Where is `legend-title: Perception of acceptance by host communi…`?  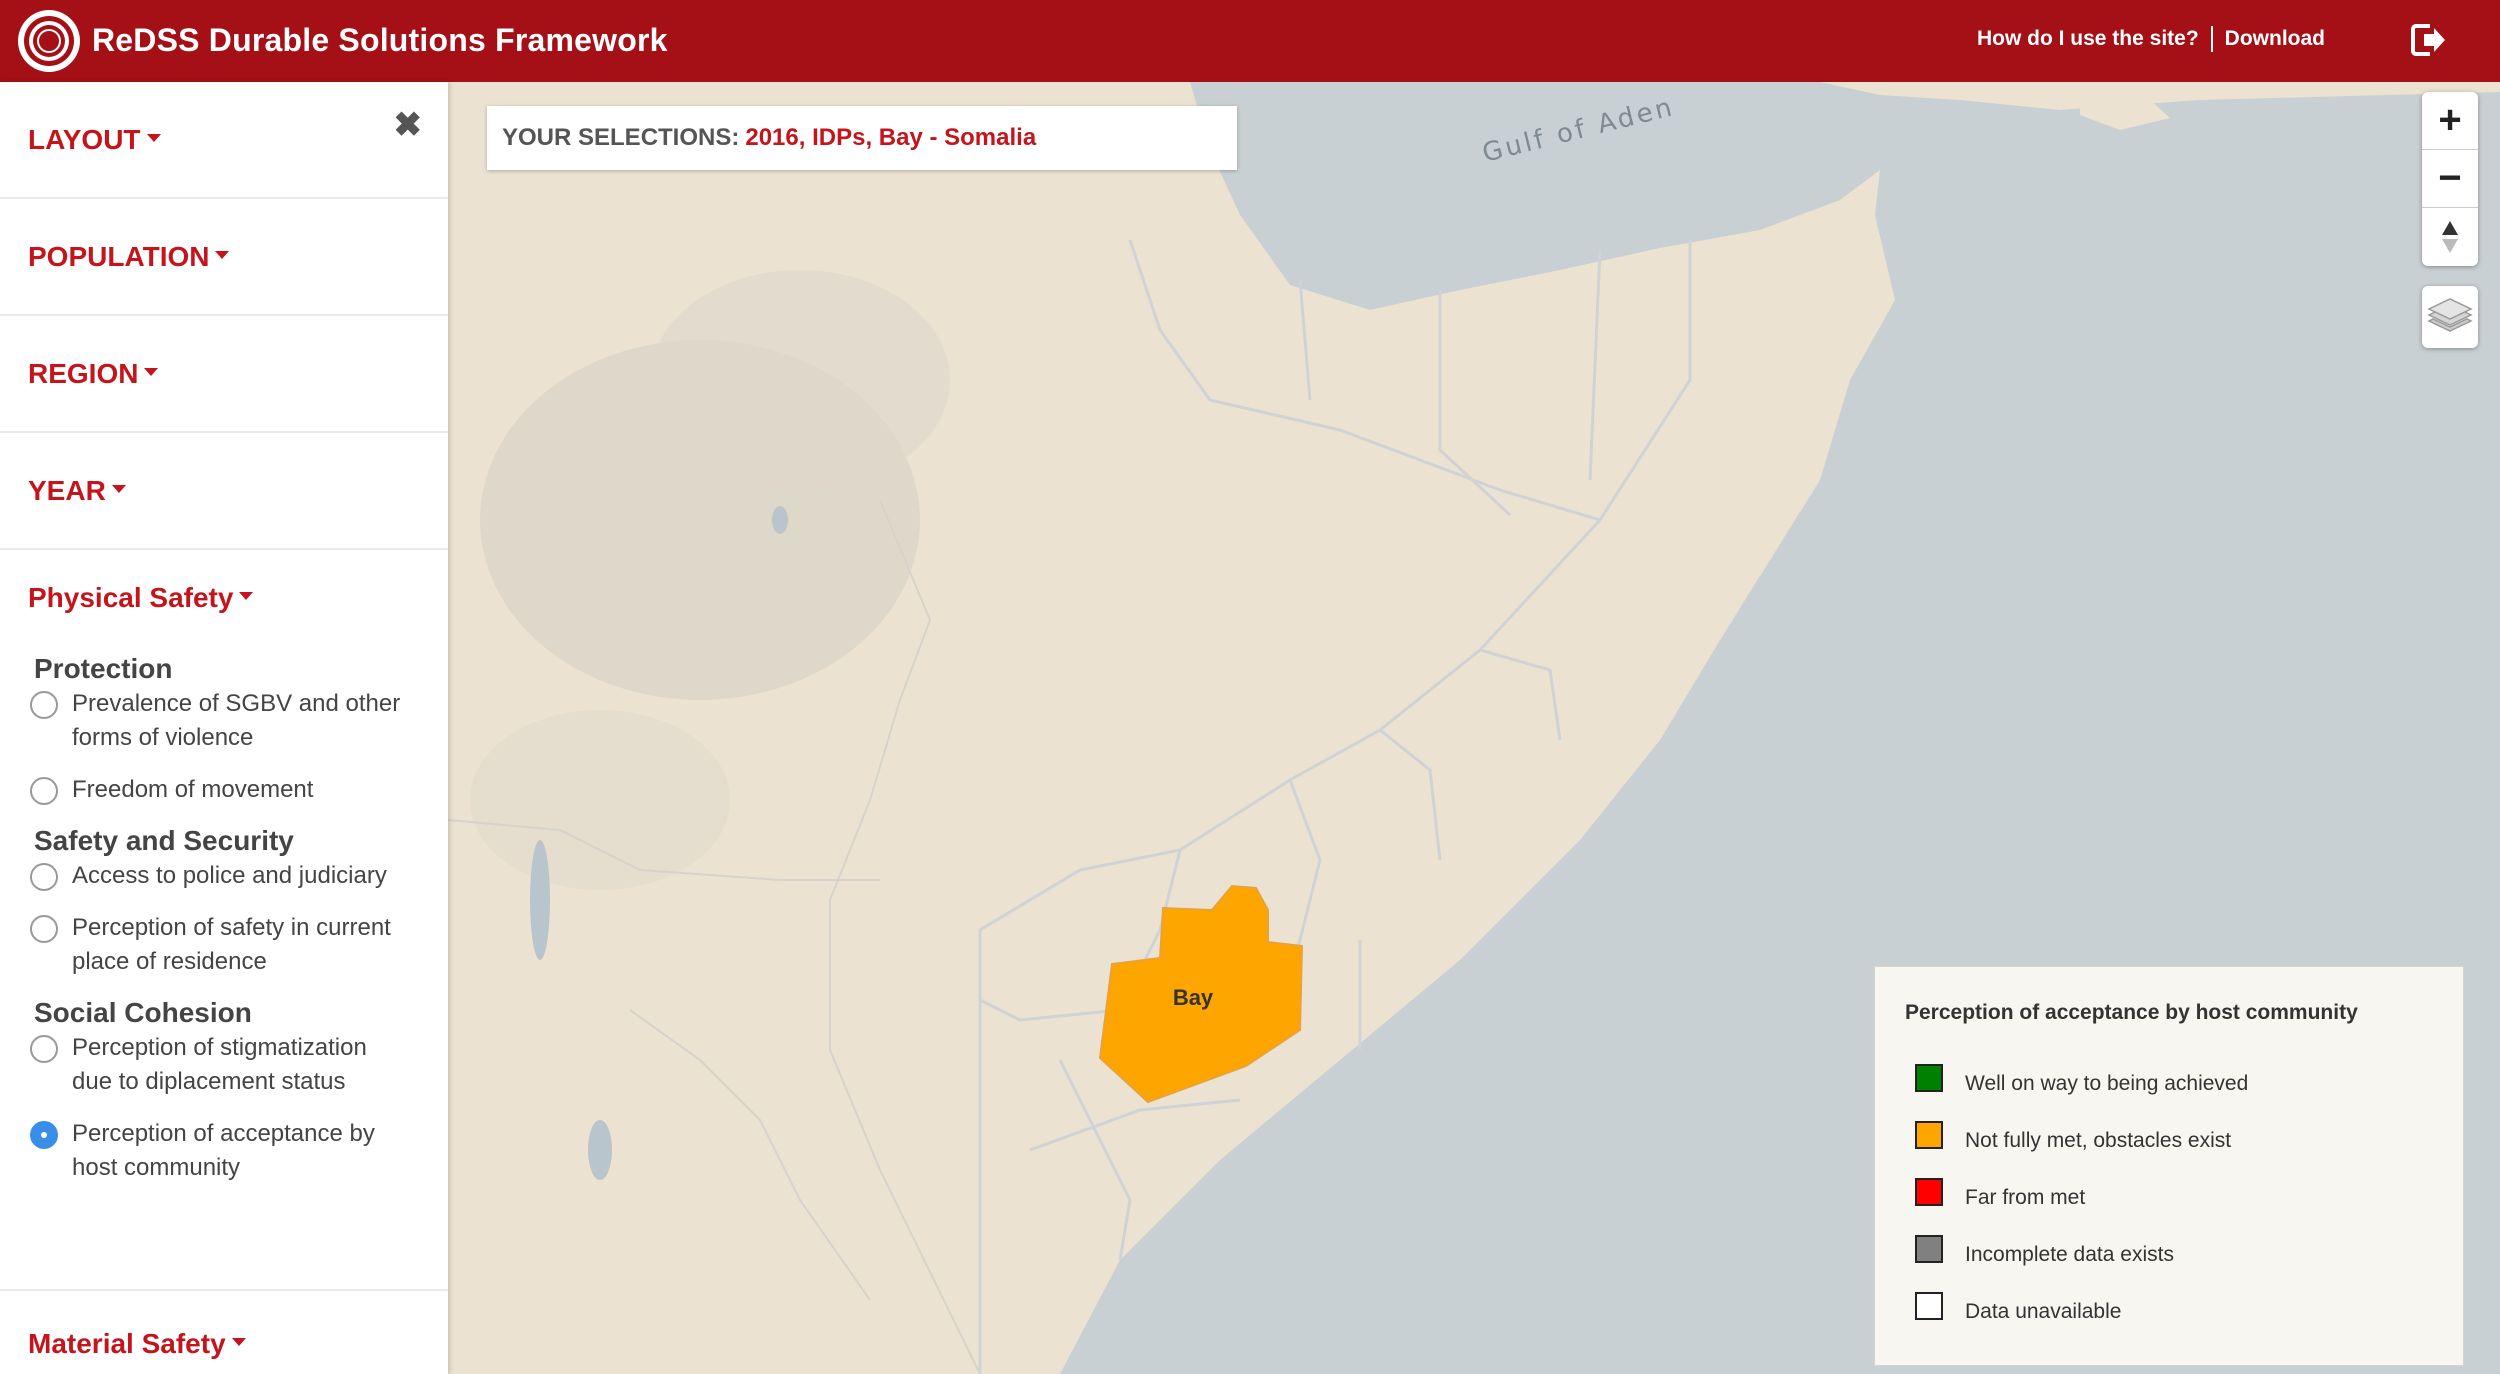 legend-title: Perception of acceptance by host communi… is located at coordinates (2131, 1012).